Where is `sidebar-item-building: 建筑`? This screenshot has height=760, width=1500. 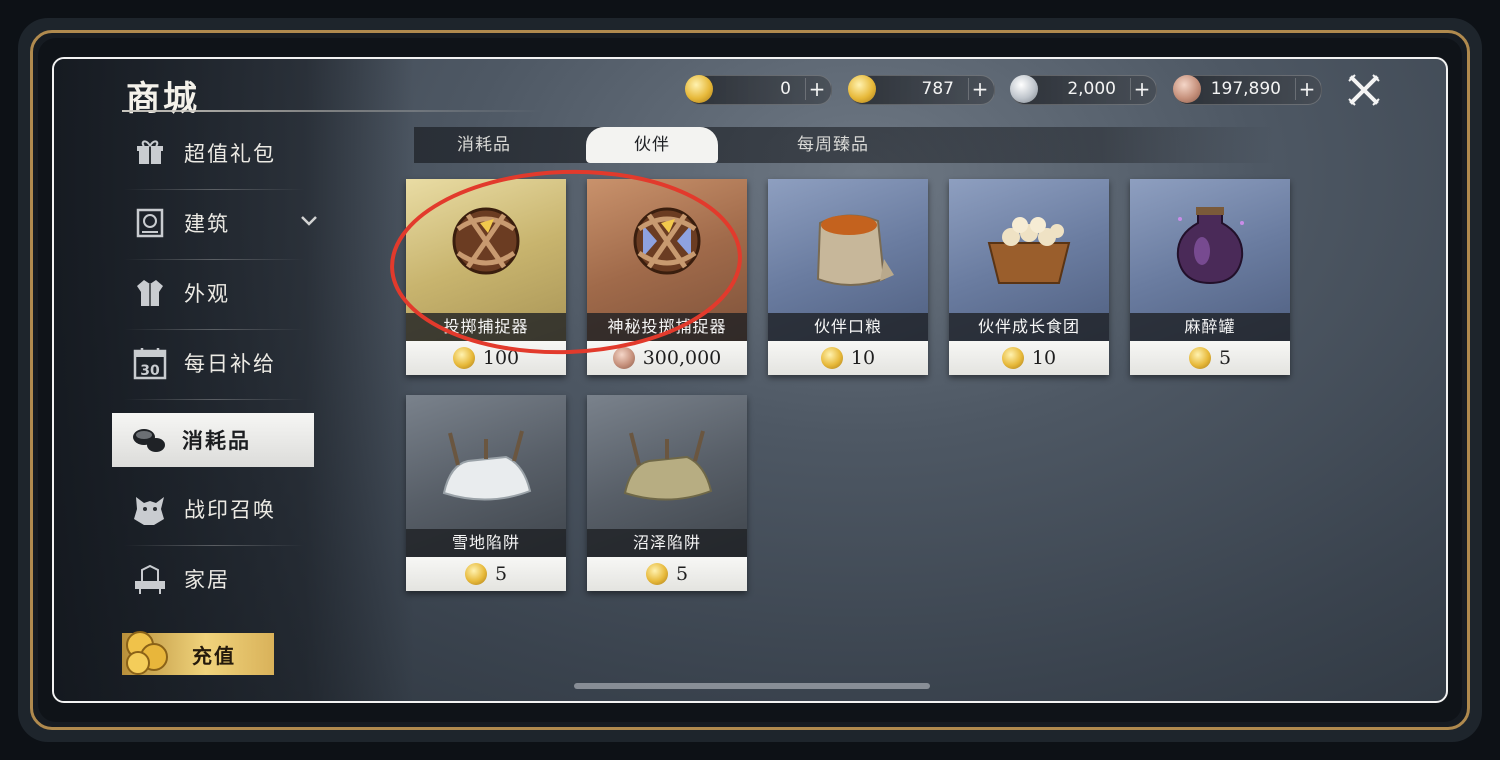 sidebar-item-building: 建筑 is located at coordinates (215, 223).